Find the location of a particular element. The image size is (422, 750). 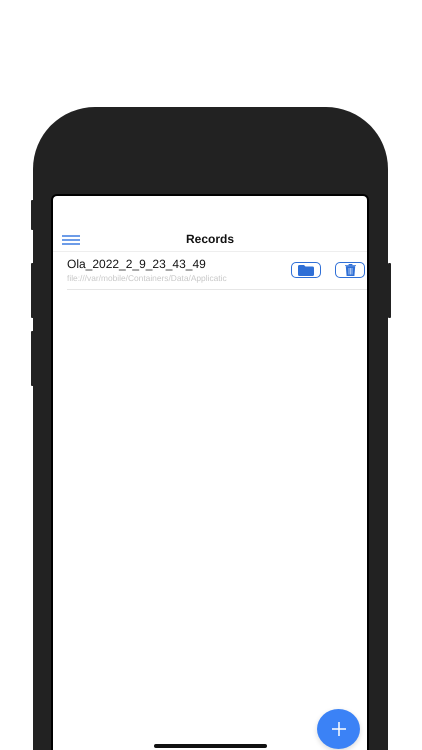

open-folder-button is located at coordinates (306, 270).